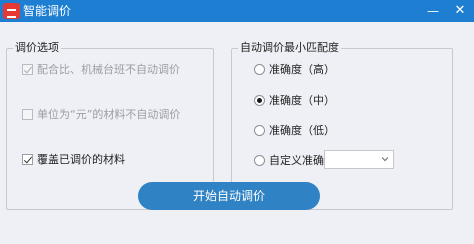 This screenshot has width=474, height=244. I want to click on accuracy-custom-option: 自定义准确度, so click(294, 160).